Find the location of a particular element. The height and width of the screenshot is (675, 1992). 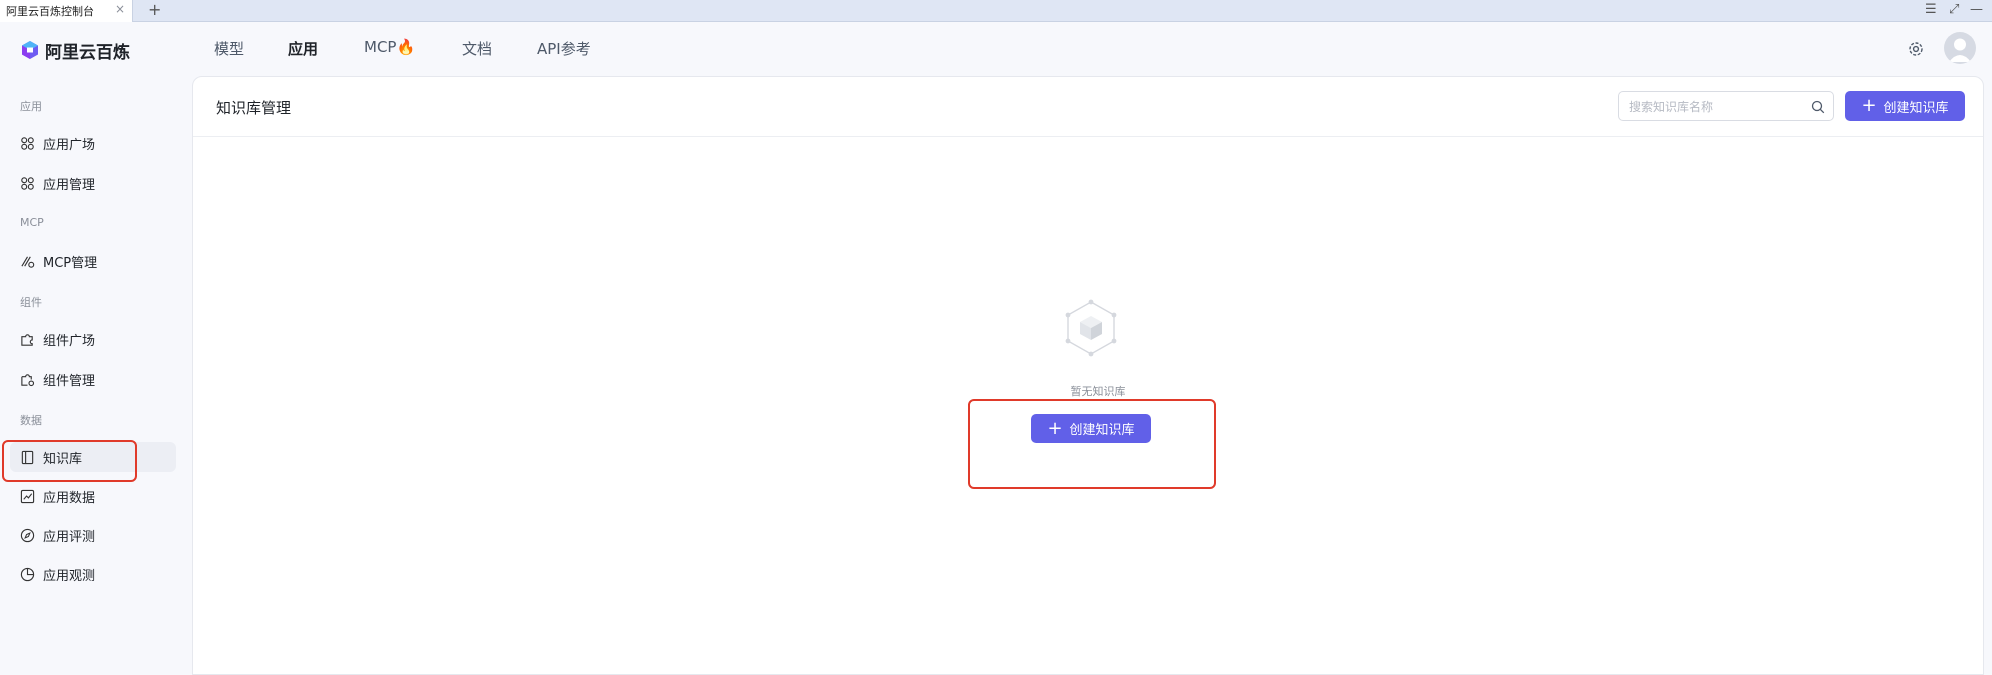

sidebar-item-app-data: 应用数据 is located at coordinates (93, 496).